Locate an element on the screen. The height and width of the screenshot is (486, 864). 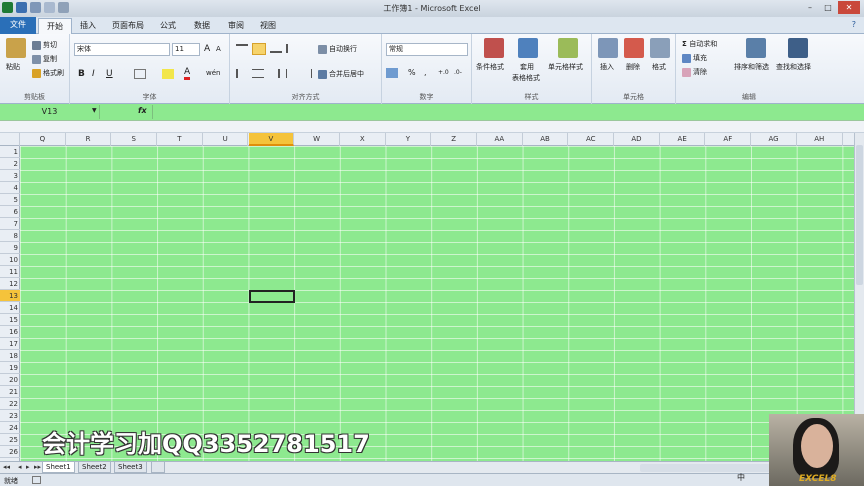
row-header-5: 5 is located at coordinates (10, 200).